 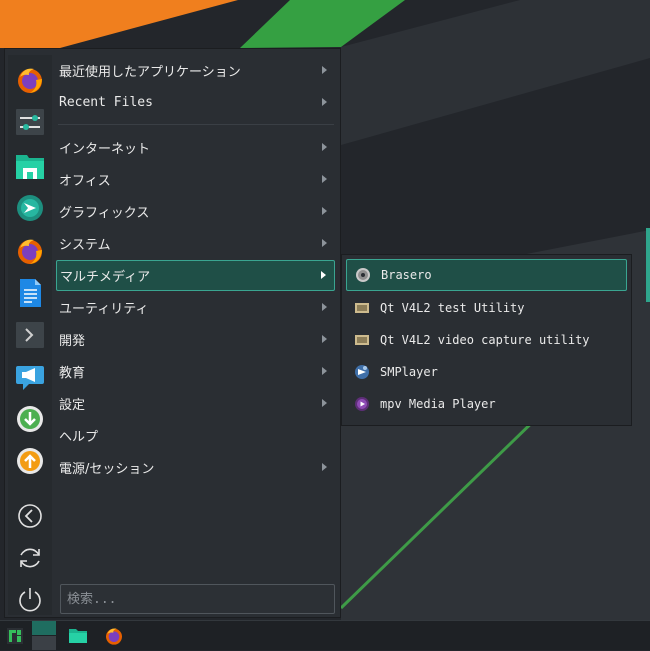 I want to click on category-office: オフィス, so click(x=195, y=179).